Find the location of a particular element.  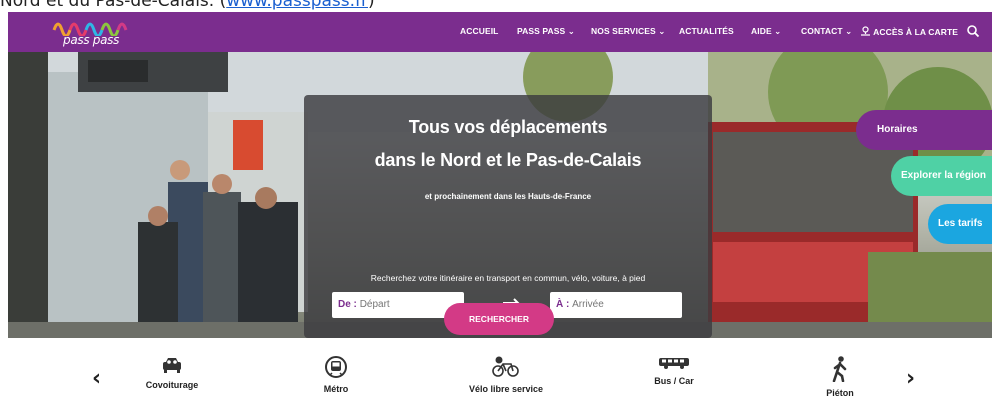

mode-label-pedestrian: Piéton is located at coordinates (840, 393).